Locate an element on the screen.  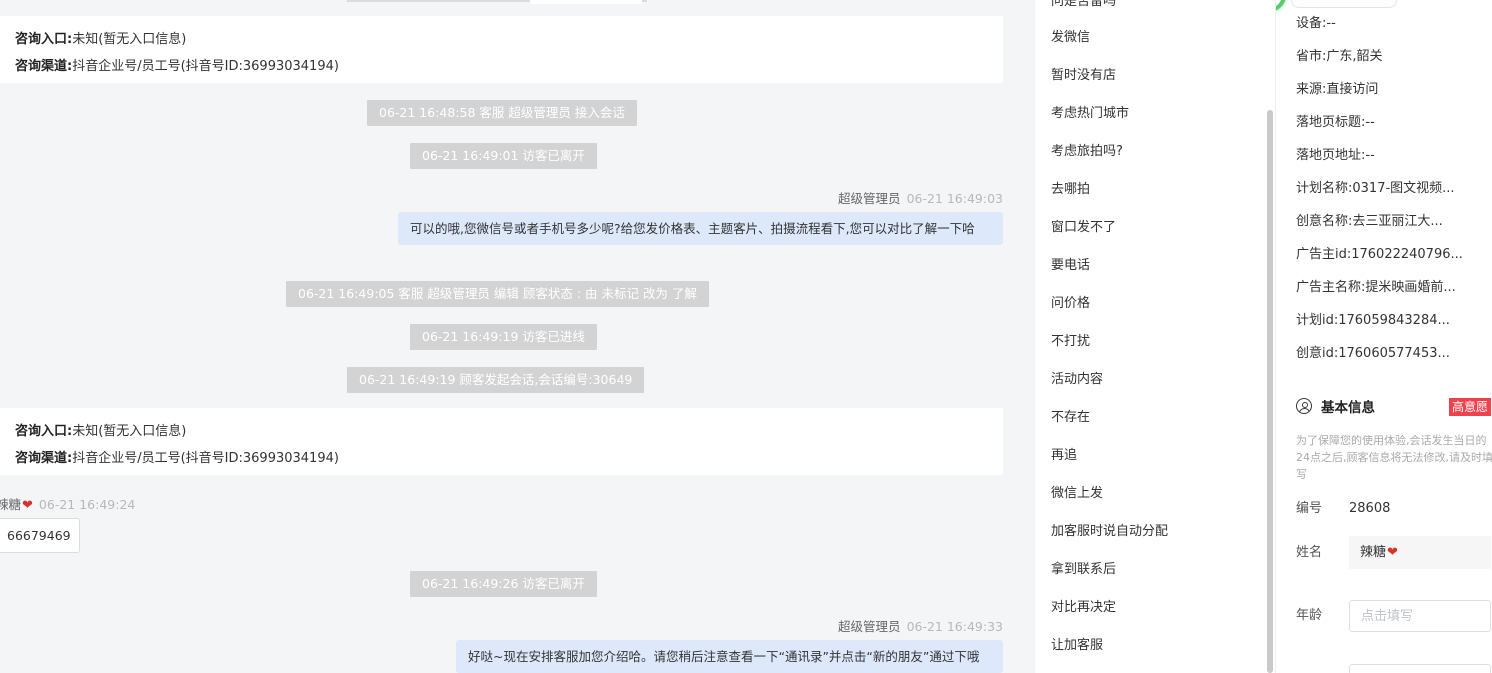
status-ring-icon is located at coordinates (1281, 6).